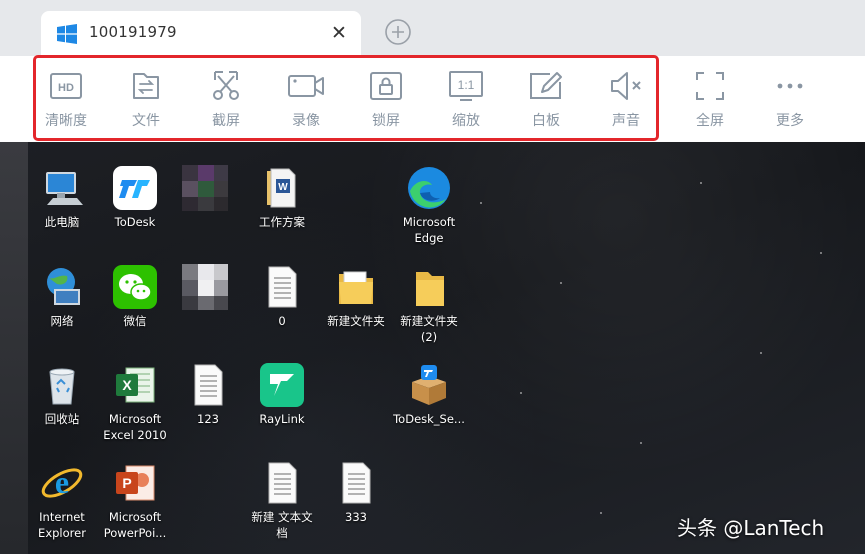 This screenshot has width=865, height=554. Describe the element at coordinates (67, 34) in the screenshot. I see `windows-logo-icon` at that location.